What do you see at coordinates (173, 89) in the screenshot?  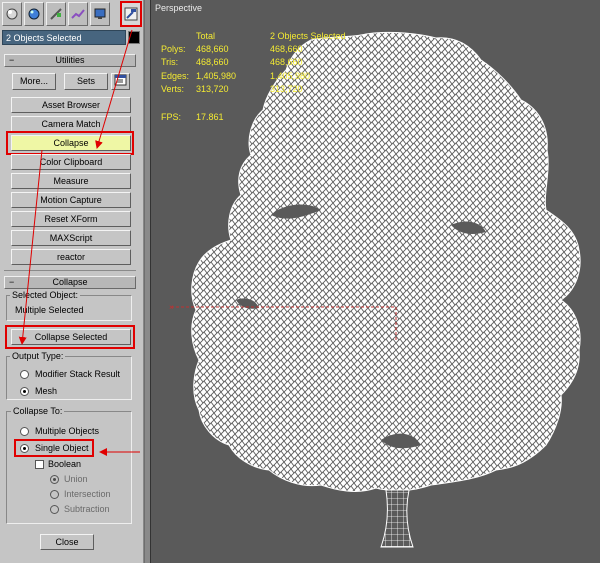 I see `stats-verts-label: Verts:` at bounding box center [173, 89].